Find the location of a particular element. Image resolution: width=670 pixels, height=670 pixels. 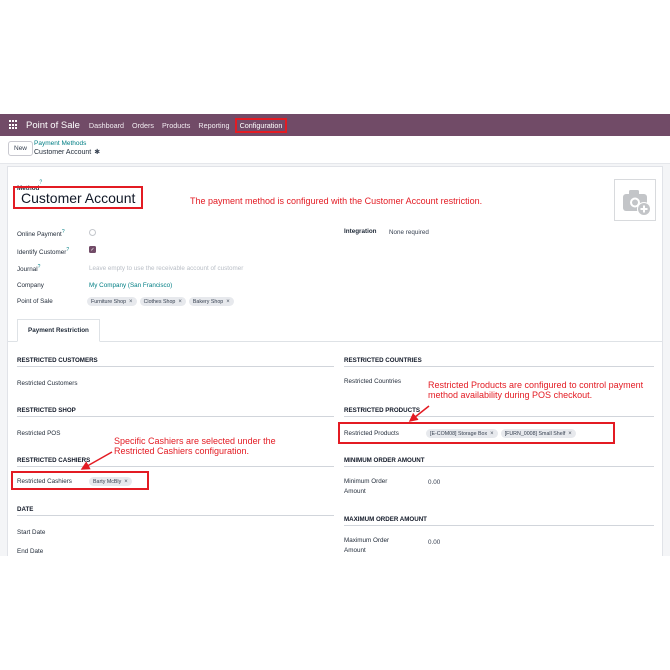

journal-label: Journal? is located at coordinates (28, 268).